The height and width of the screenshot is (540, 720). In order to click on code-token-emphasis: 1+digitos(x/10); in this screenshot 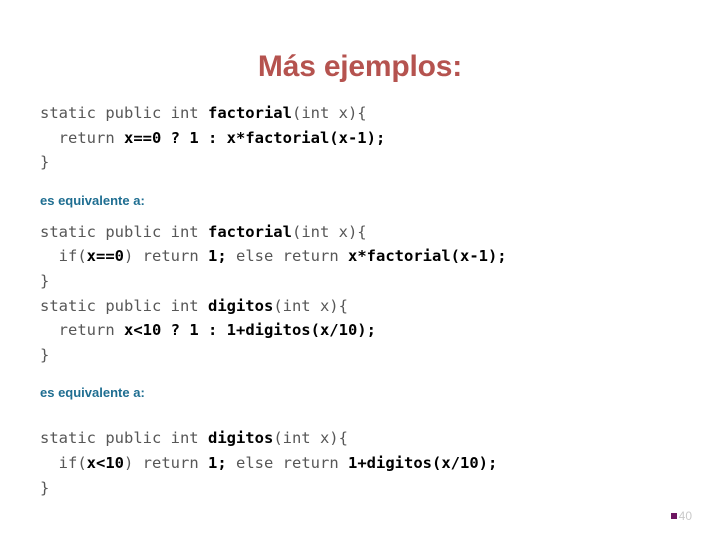, I will do `click(423, 462)`.